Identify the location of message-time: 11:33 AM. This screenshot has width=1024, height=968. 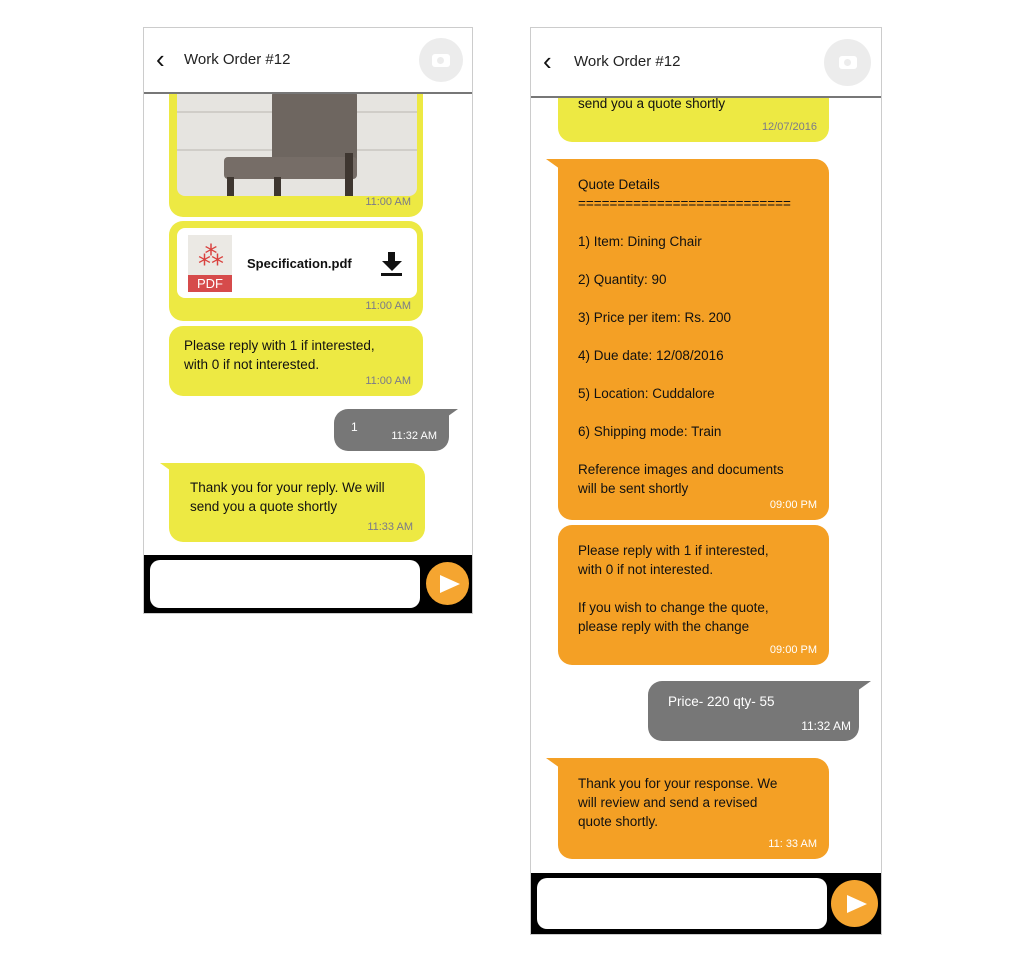
(390, 527).